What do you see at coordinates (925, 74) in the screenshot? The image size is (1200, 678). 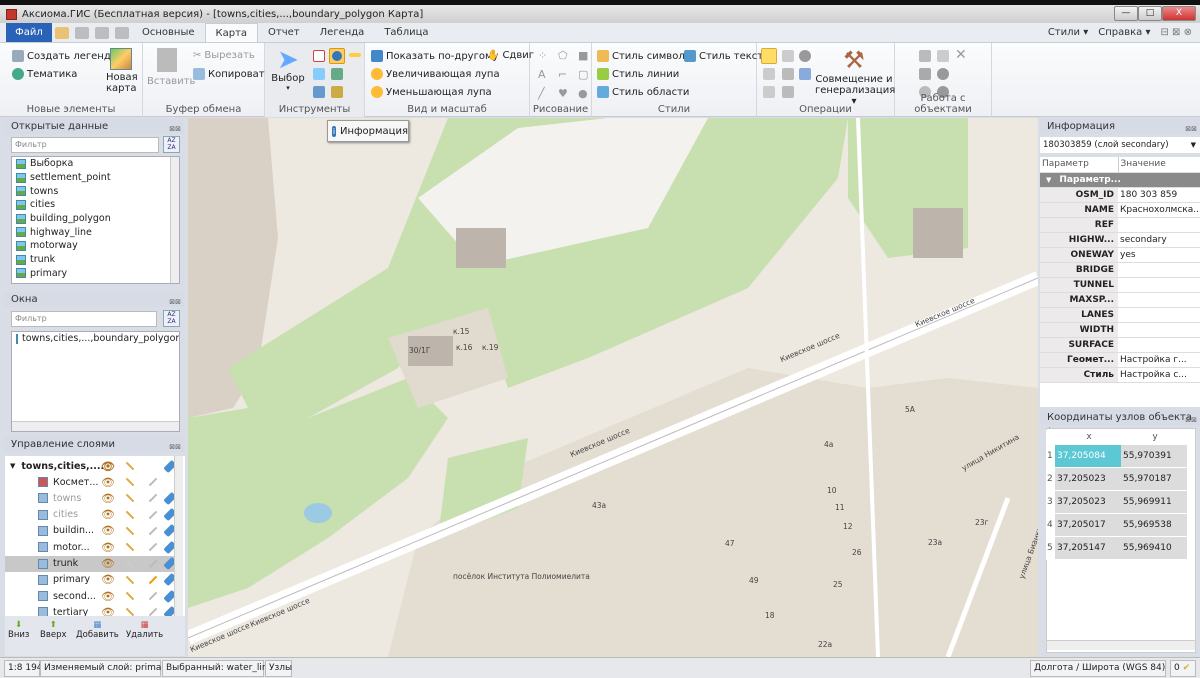 I see `object-select-icon` at bounding box center [925, 74].